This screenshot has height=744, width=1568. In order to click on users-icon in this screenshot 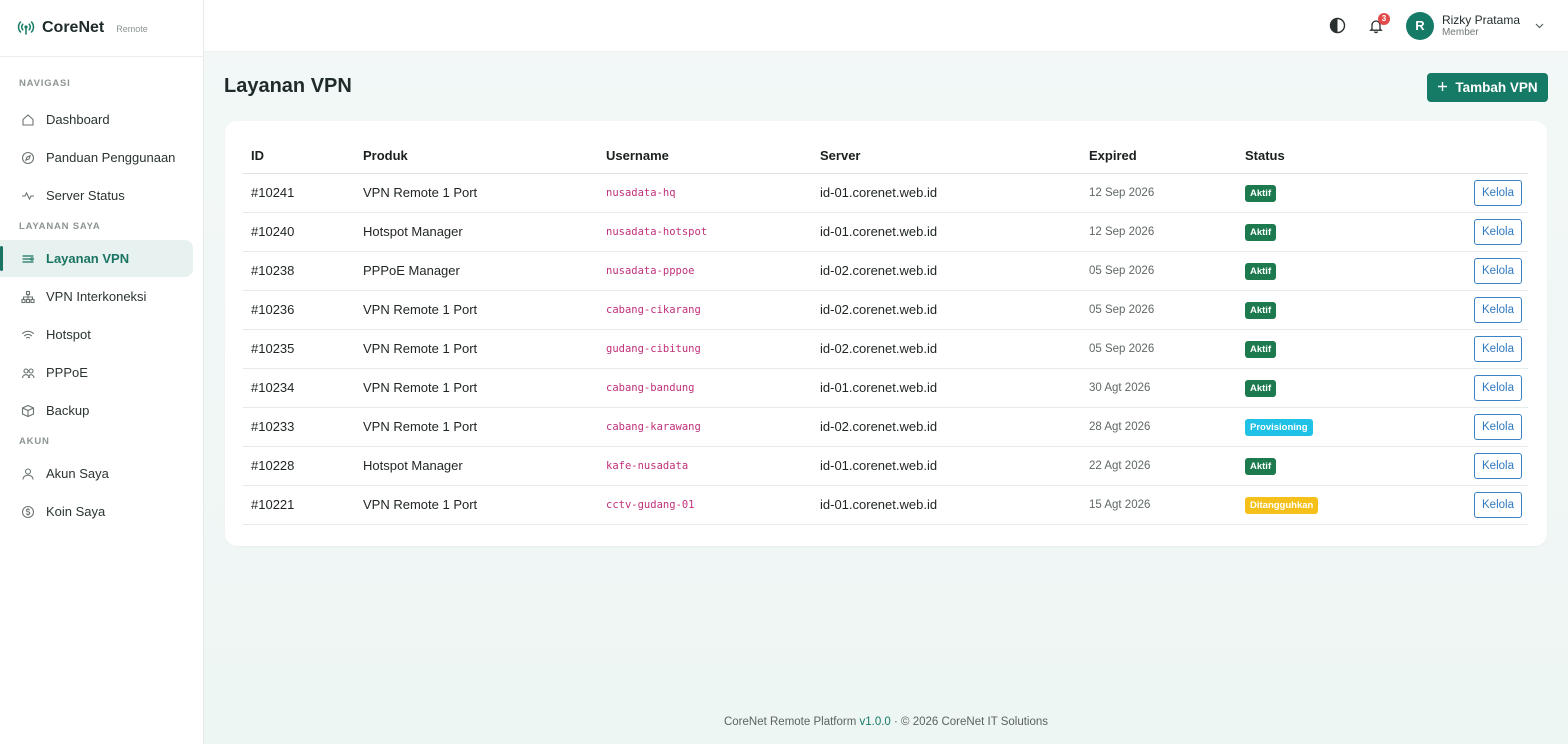, I will do `click(28, 373)`.